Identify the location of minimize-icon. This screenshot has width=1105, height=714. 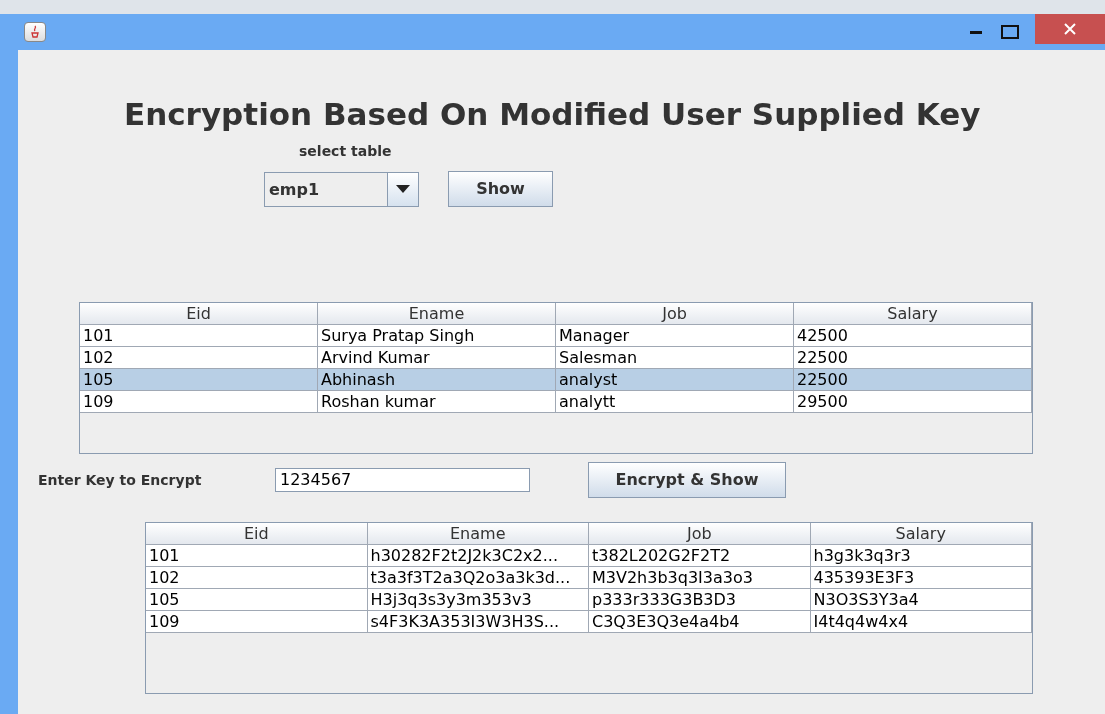
(976, 32).